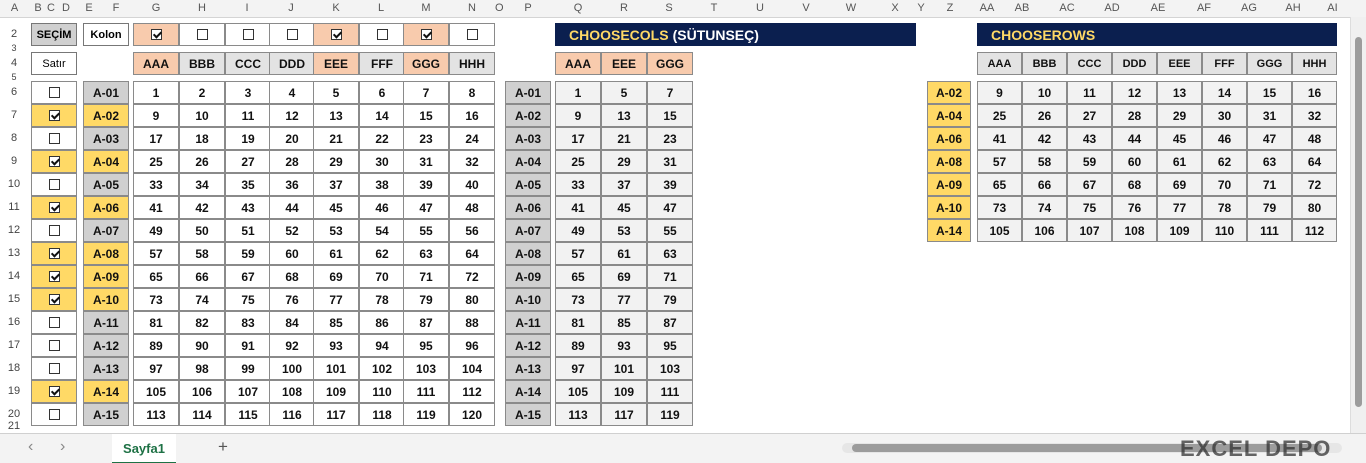  Describe the element at coordinates (851, 8) in the screenshot. I see `column-letter: W` at that location.